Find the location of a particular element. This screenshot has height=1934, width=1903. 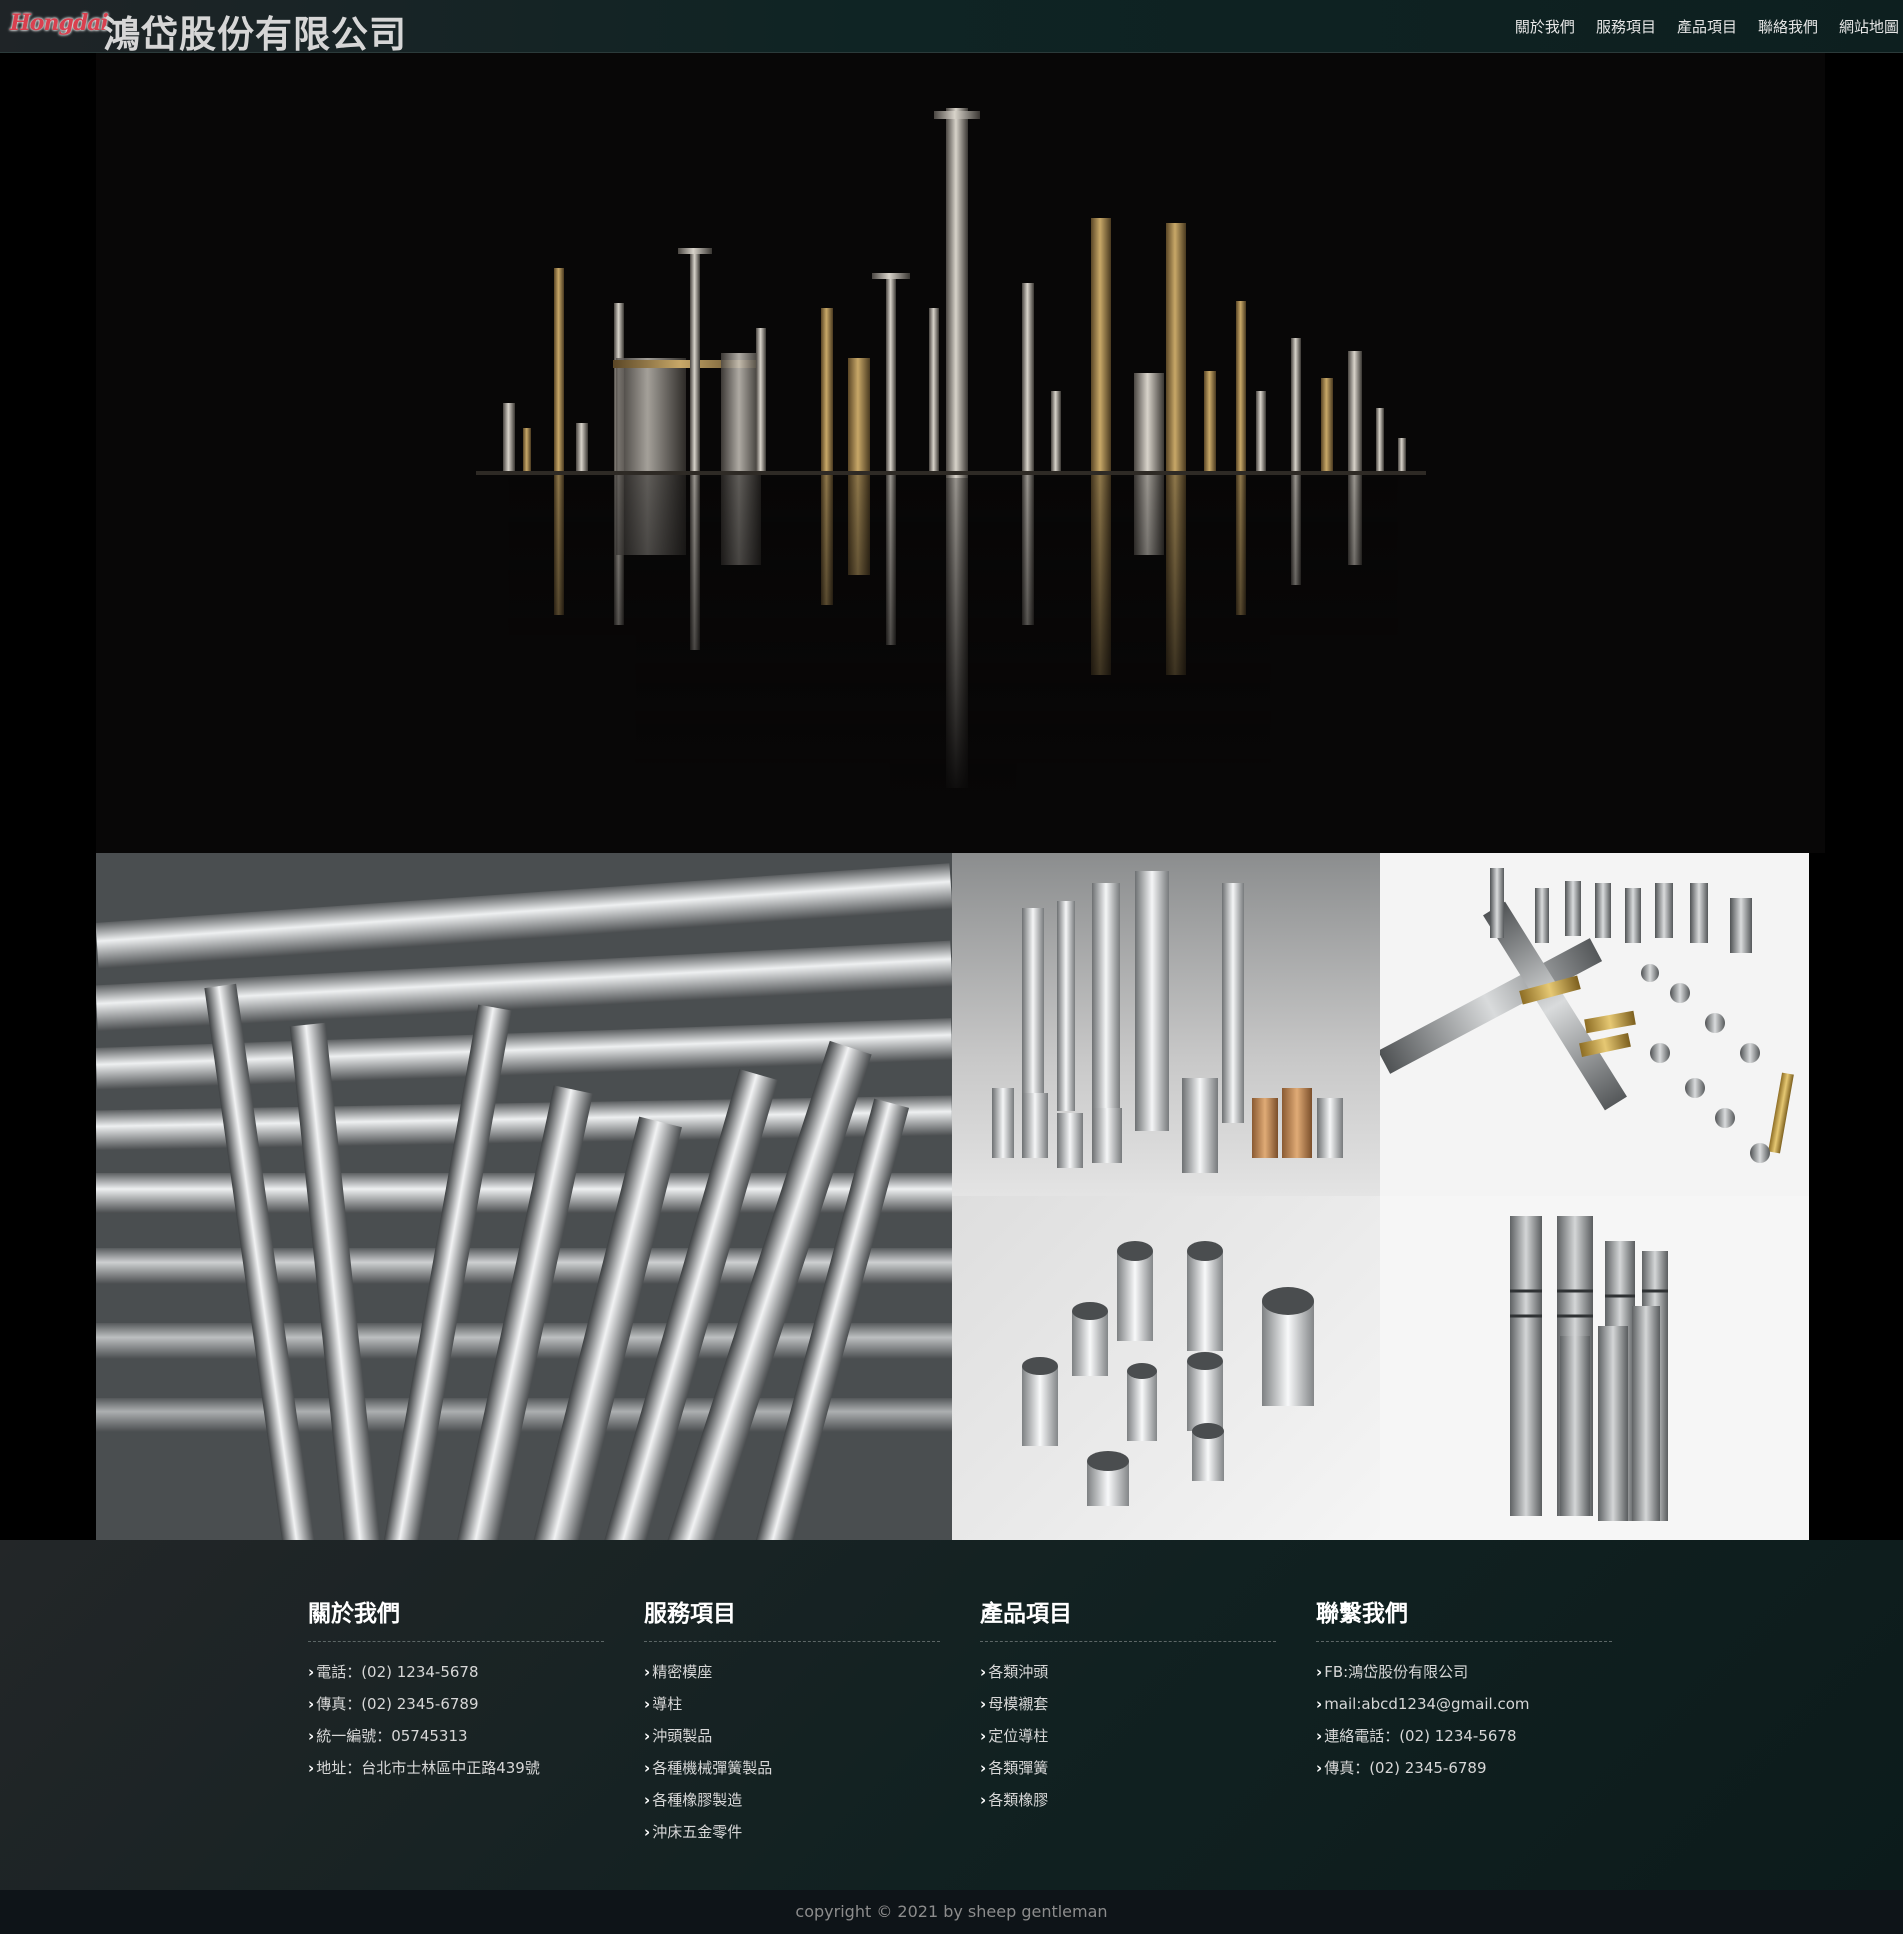

footer-col-products: 產品項目 › 各類沖頭 › 母模襯套 › 定位導柱 › 各類彈簧 › 各類橡膠 is located at coordinates (1128, 1705).